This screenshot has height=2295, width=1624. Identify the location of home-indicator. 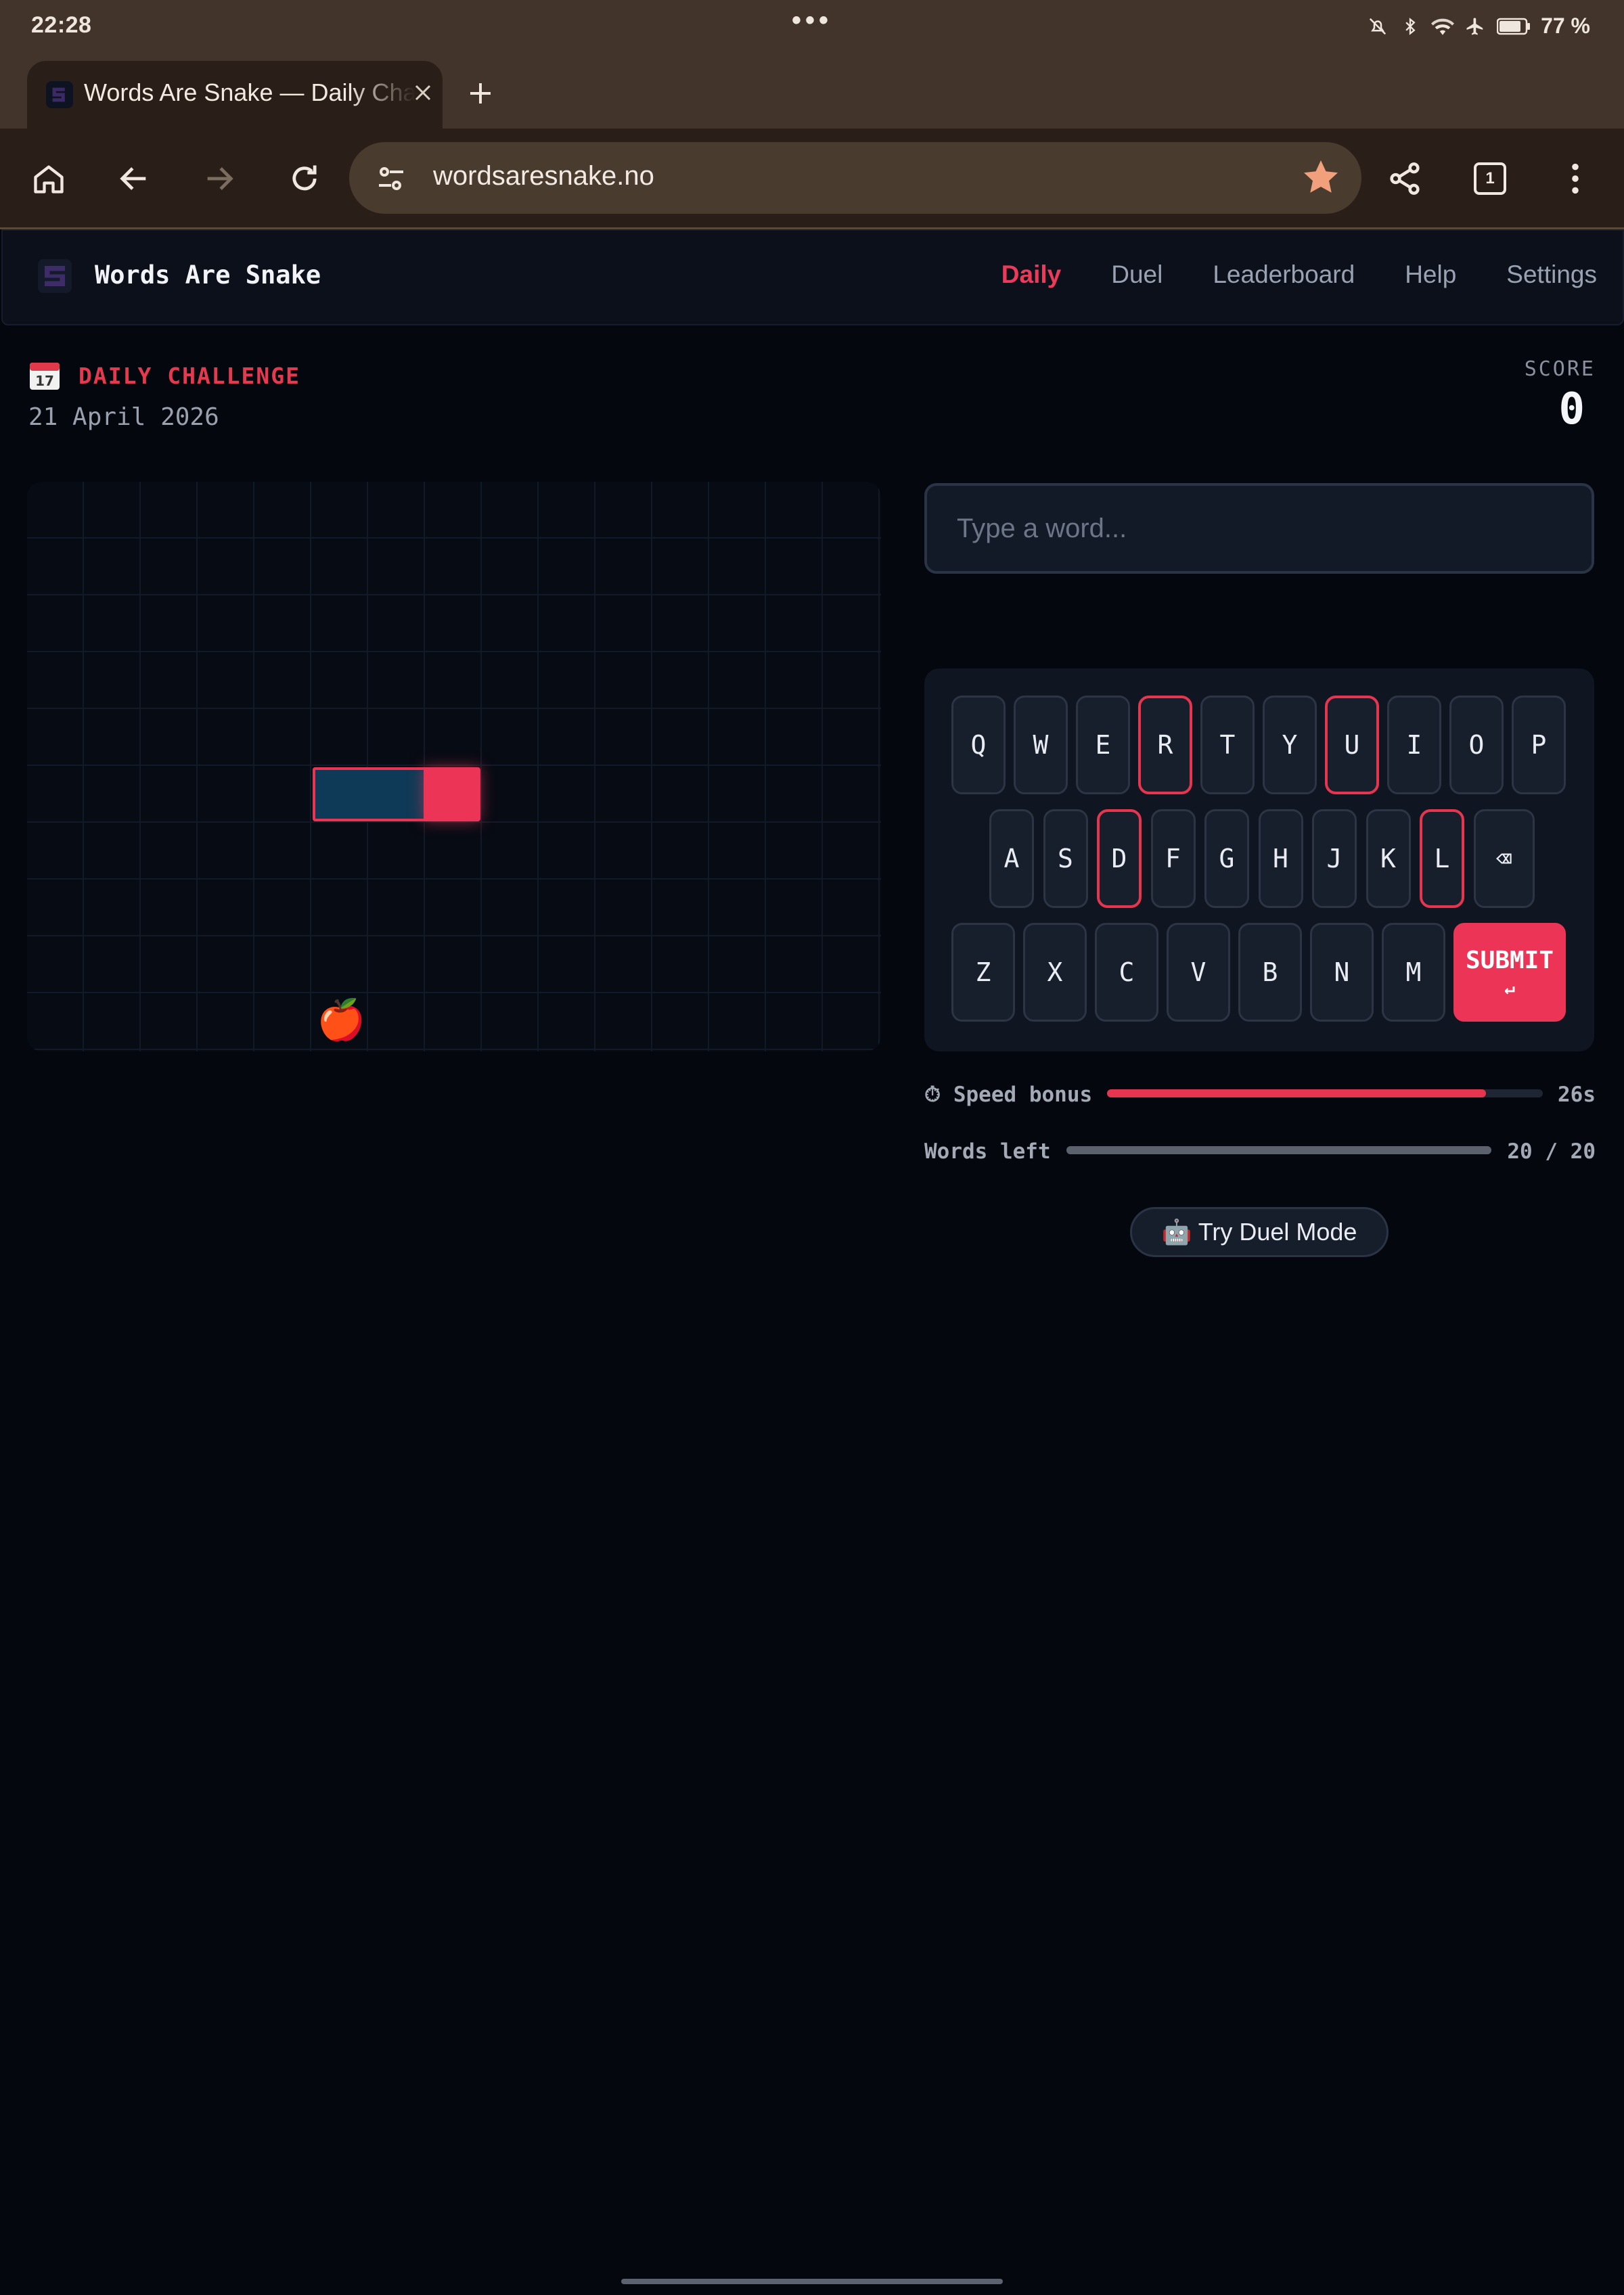
(812, 2281).